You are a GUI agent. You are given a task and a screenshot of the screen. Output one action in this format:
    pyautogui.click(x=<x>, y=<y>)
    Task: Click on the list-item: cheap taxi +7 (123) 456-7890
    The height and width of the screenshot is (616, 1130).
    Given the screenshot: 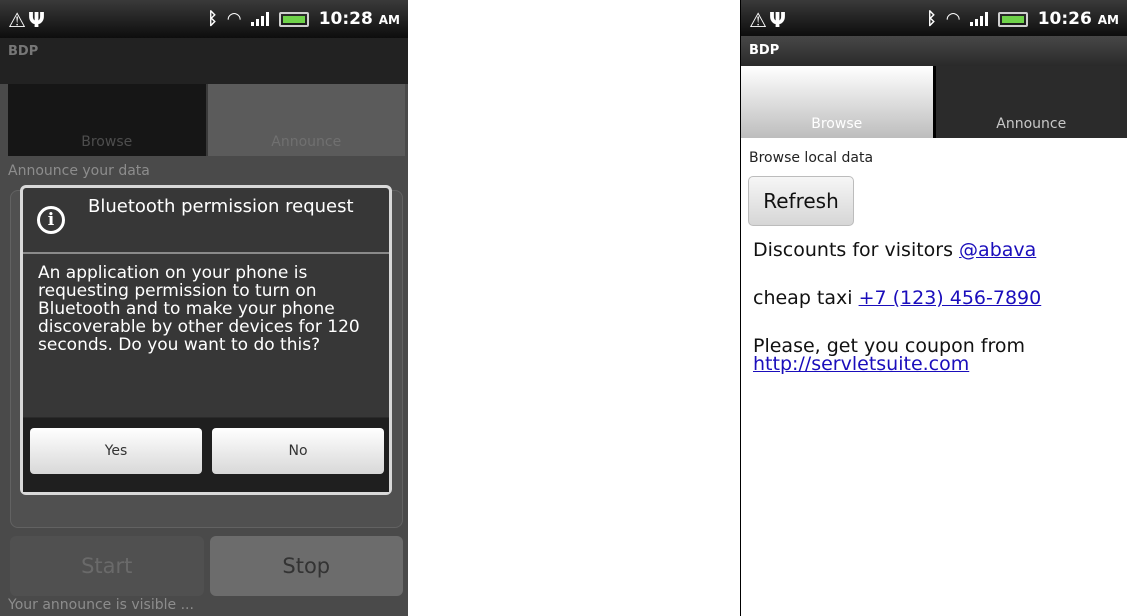 What is the action you would take?
    pyautogui.click(x=897, y=298)
    